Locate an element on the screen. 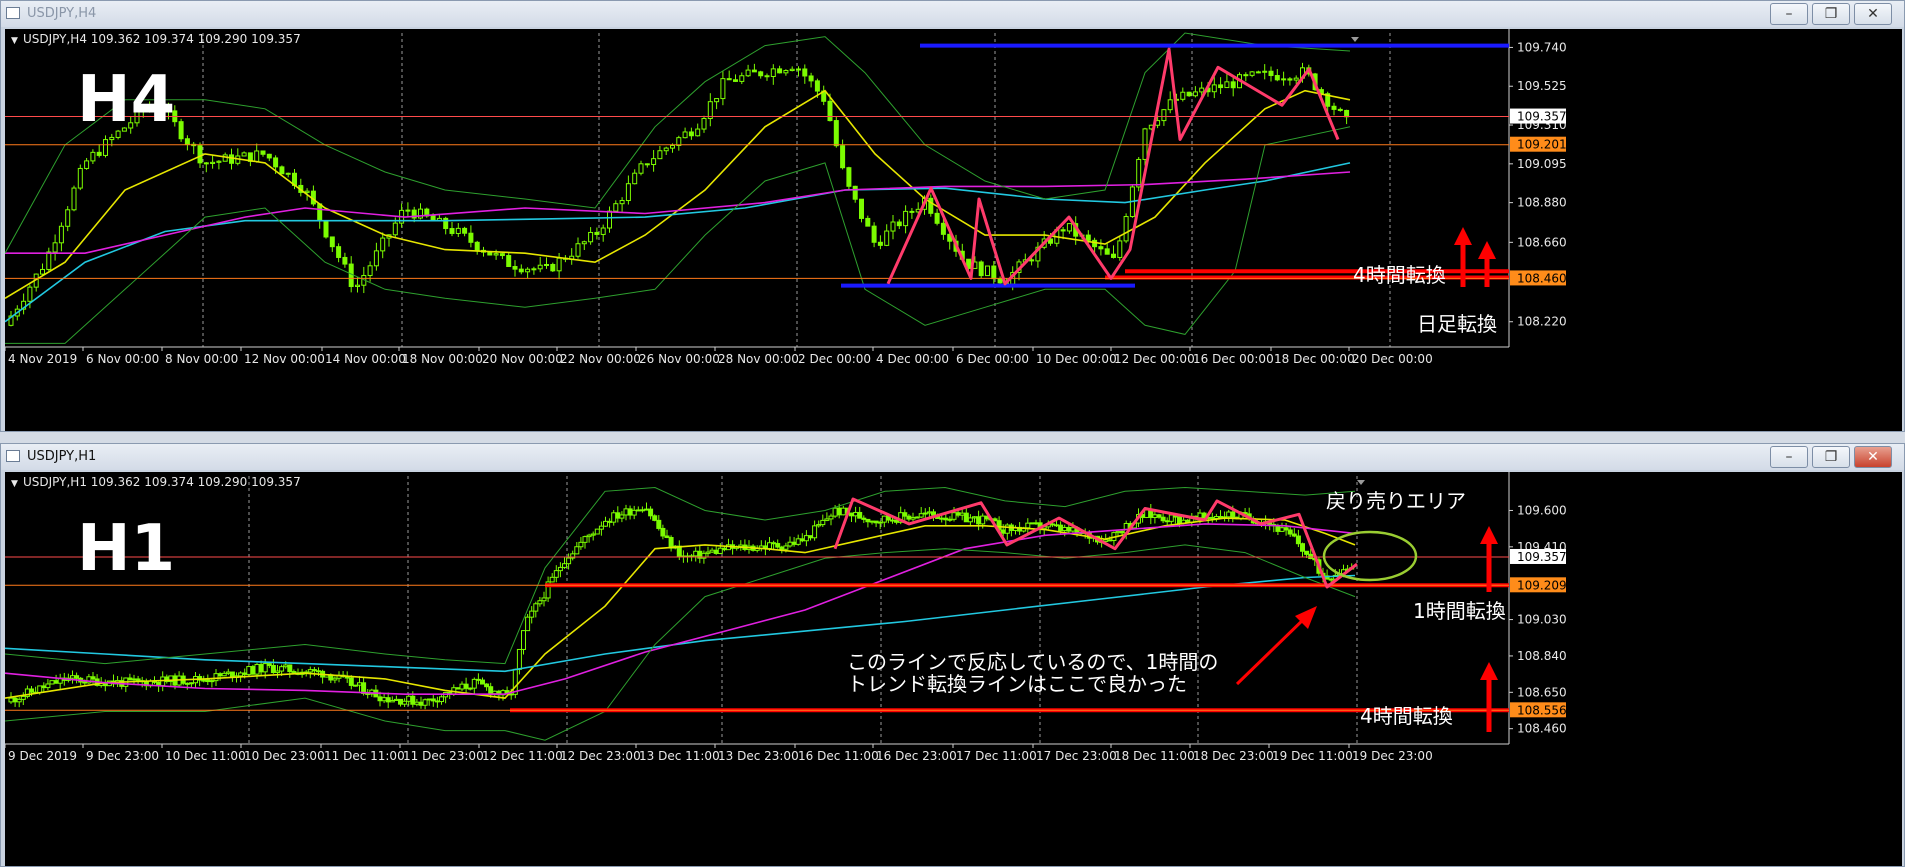  time-tick-label: 10 Dec 00:00 is located at coordinates (1076, 359).